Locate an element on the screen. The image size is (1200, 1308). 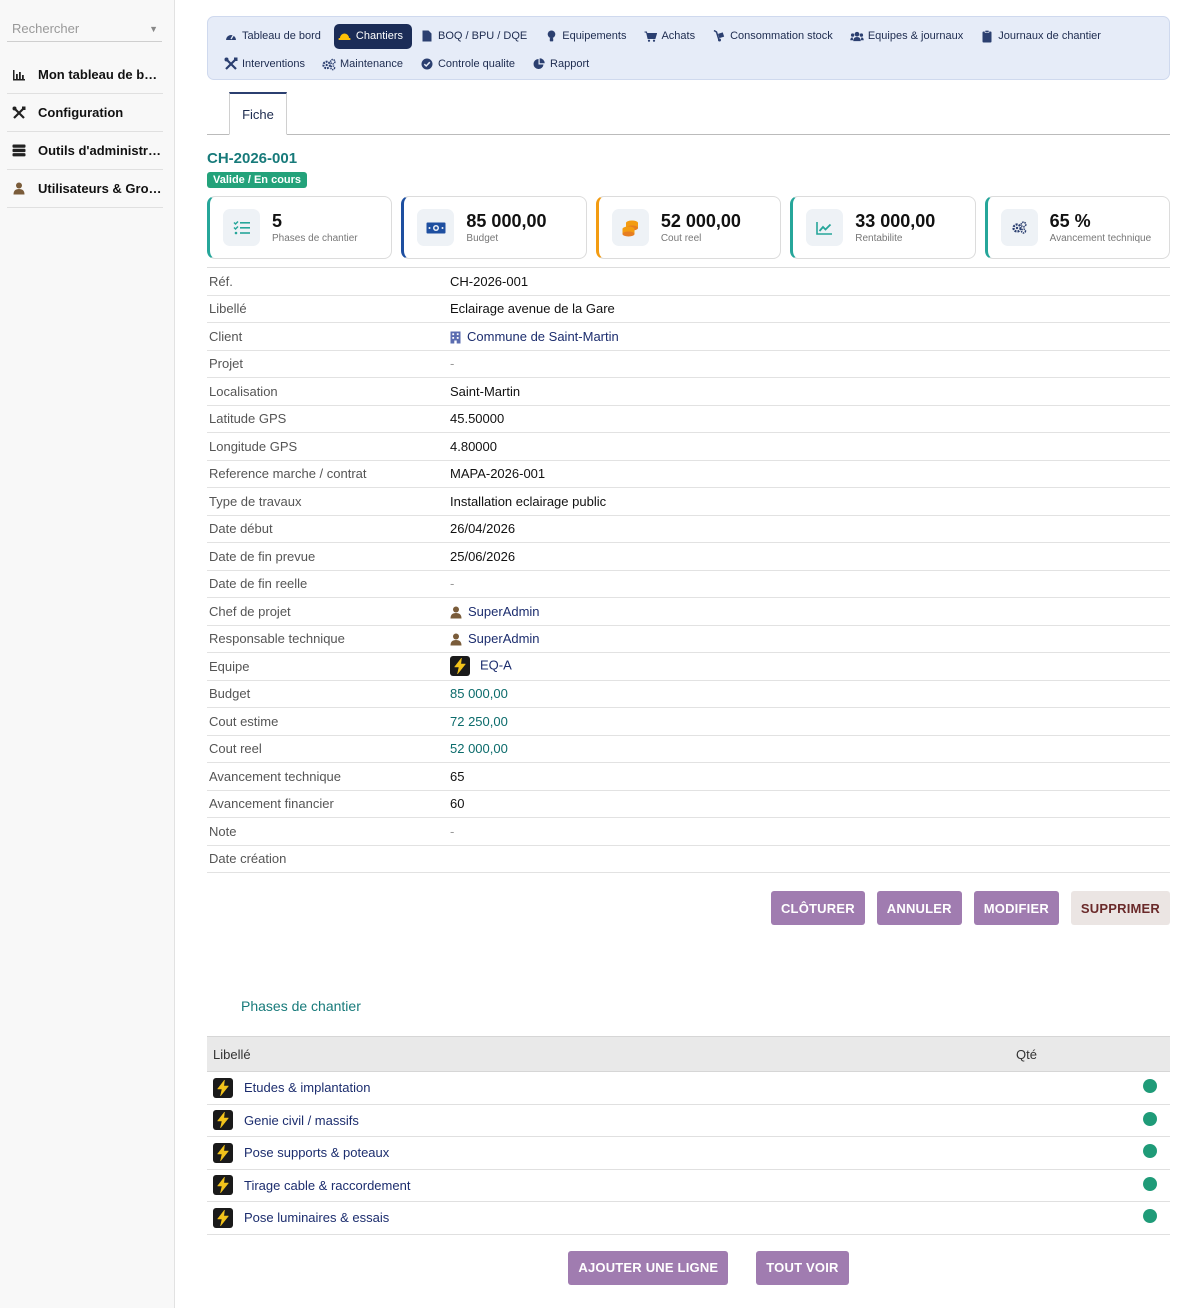
search-select: Rechercher ▼ is located at coordinates (84, 29).